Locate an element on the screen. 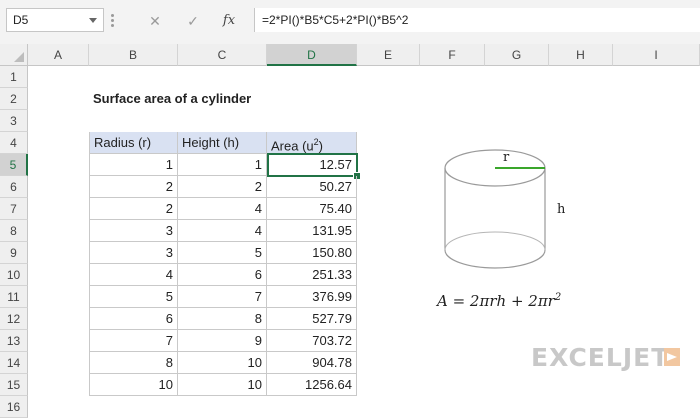 The image size is (700, 418). formula-text: =2*PI()*B5*C5+2*PI()*B5^2 is located at coordinates (335, 20).